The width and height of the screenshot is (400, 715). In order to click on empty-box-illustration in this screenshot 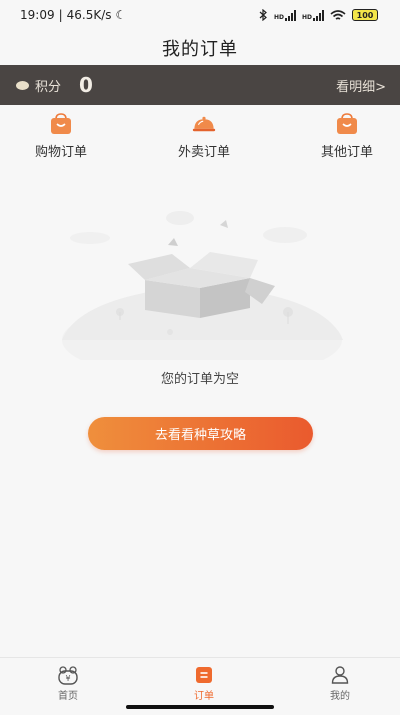, I will do `click(202, 285)`.